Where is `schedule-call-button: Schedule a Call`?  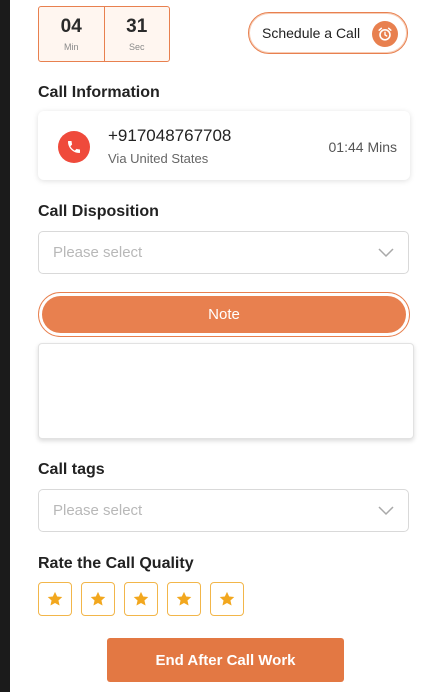 schedule-call-button: Schedule a Call is located at coordinates (328, 33).